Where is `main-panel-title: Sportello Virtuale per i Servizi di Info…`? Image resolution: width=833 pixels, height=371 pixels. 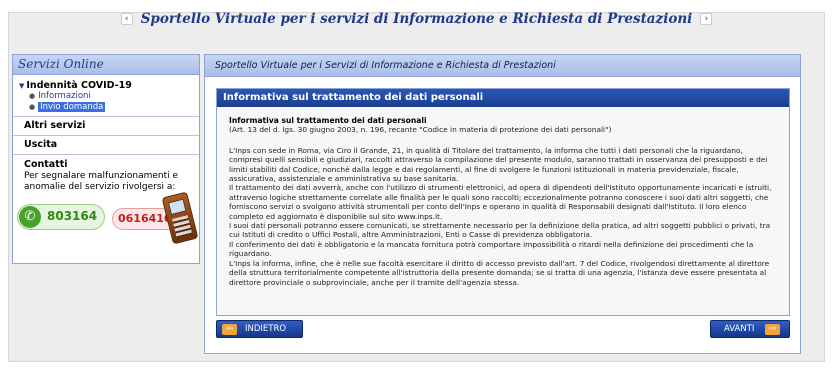 main-panel-title: Sportello Virtuale per i Servizi di Info… is located at coordinates (502, 66).